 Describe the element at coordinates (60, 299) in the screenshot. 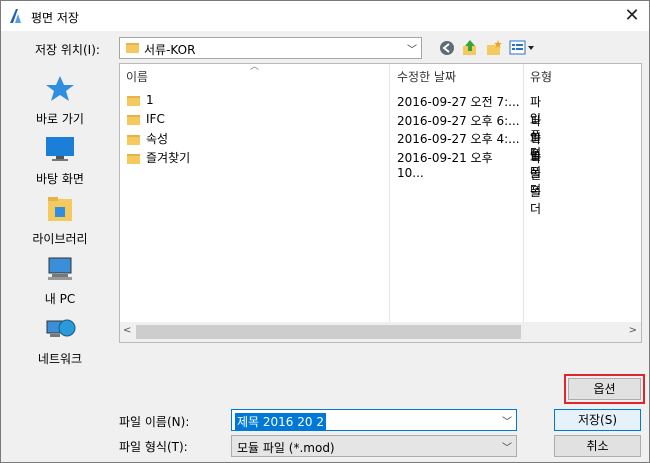

I see `place-label: 내 PC` at that location.